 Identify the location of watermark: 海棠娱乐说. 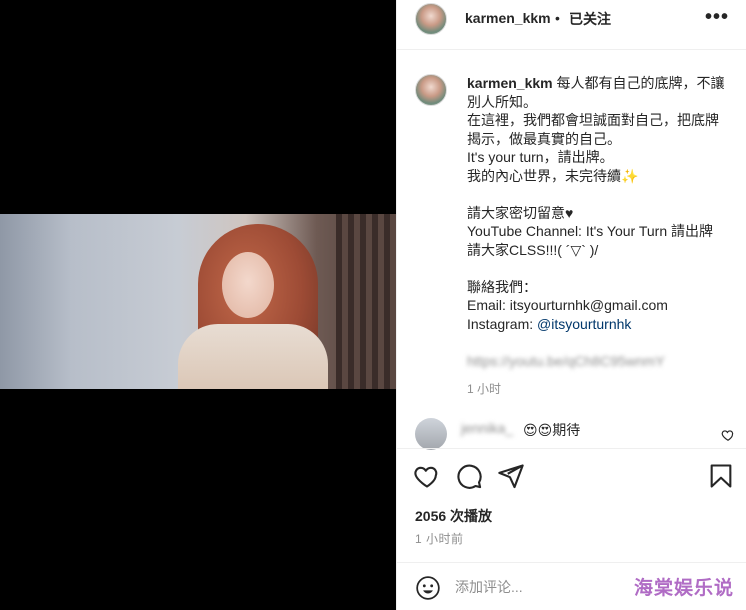
(683, 588).